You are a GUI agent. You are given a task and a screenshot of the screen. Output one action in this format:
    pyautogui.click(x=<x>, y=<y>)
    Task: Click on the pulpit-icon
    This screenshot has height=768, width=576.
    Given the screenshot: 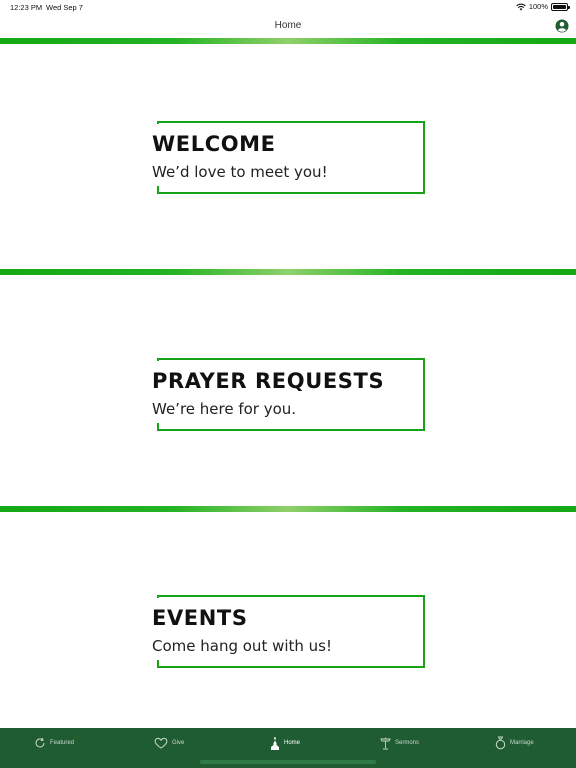 What is the action you would take?
    pyautogui.click(x=385, y=743)
    